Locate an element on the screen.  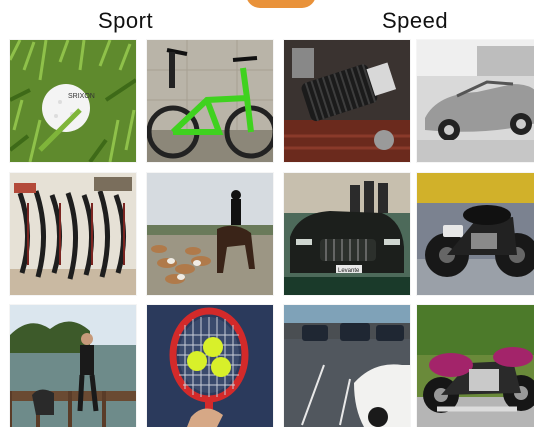
horse-rider-image is located at coordinates (210, 234).